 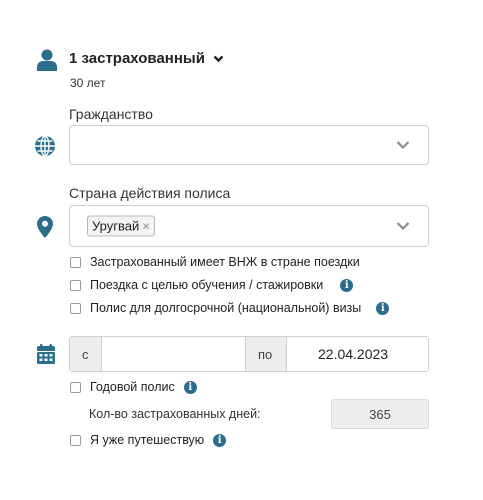 What do you see at coordinates (357, 354) in the screenshot?
I see `date-to-input: 22.04.2023` at bounding box center [357, 354].